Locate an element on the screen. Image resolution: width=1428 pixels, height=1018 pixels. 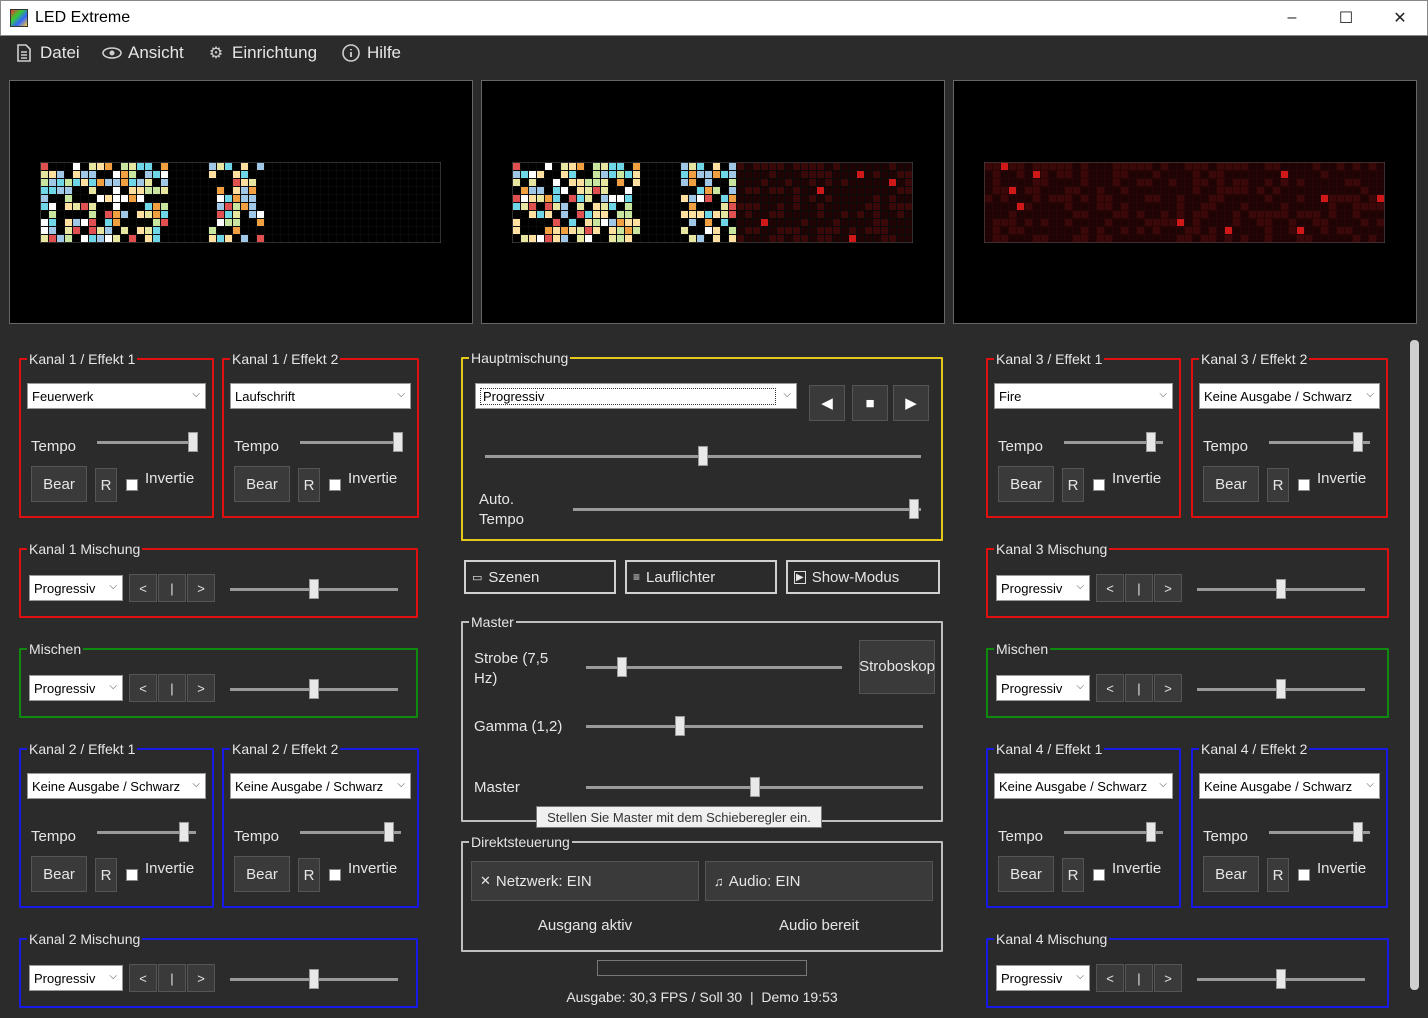
scenes-button: ▭ Szenen is located at coordinates (540, 577).